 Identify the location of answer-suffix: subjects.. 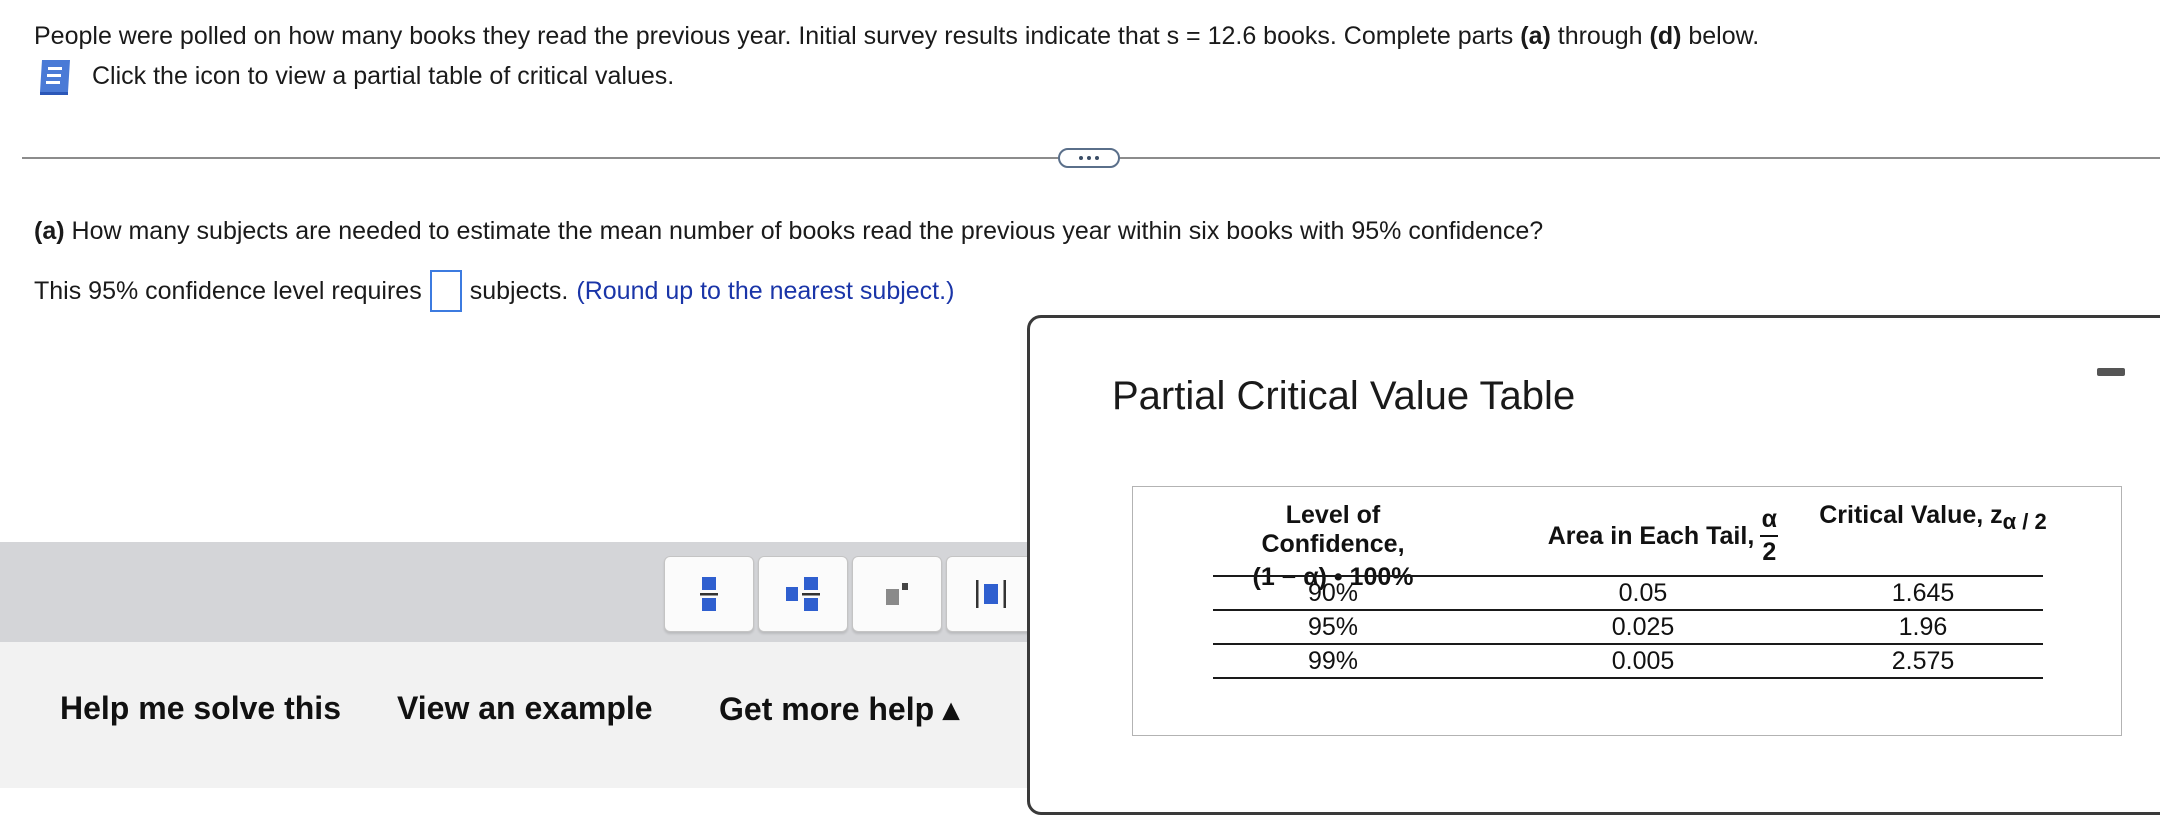
(519, 290).